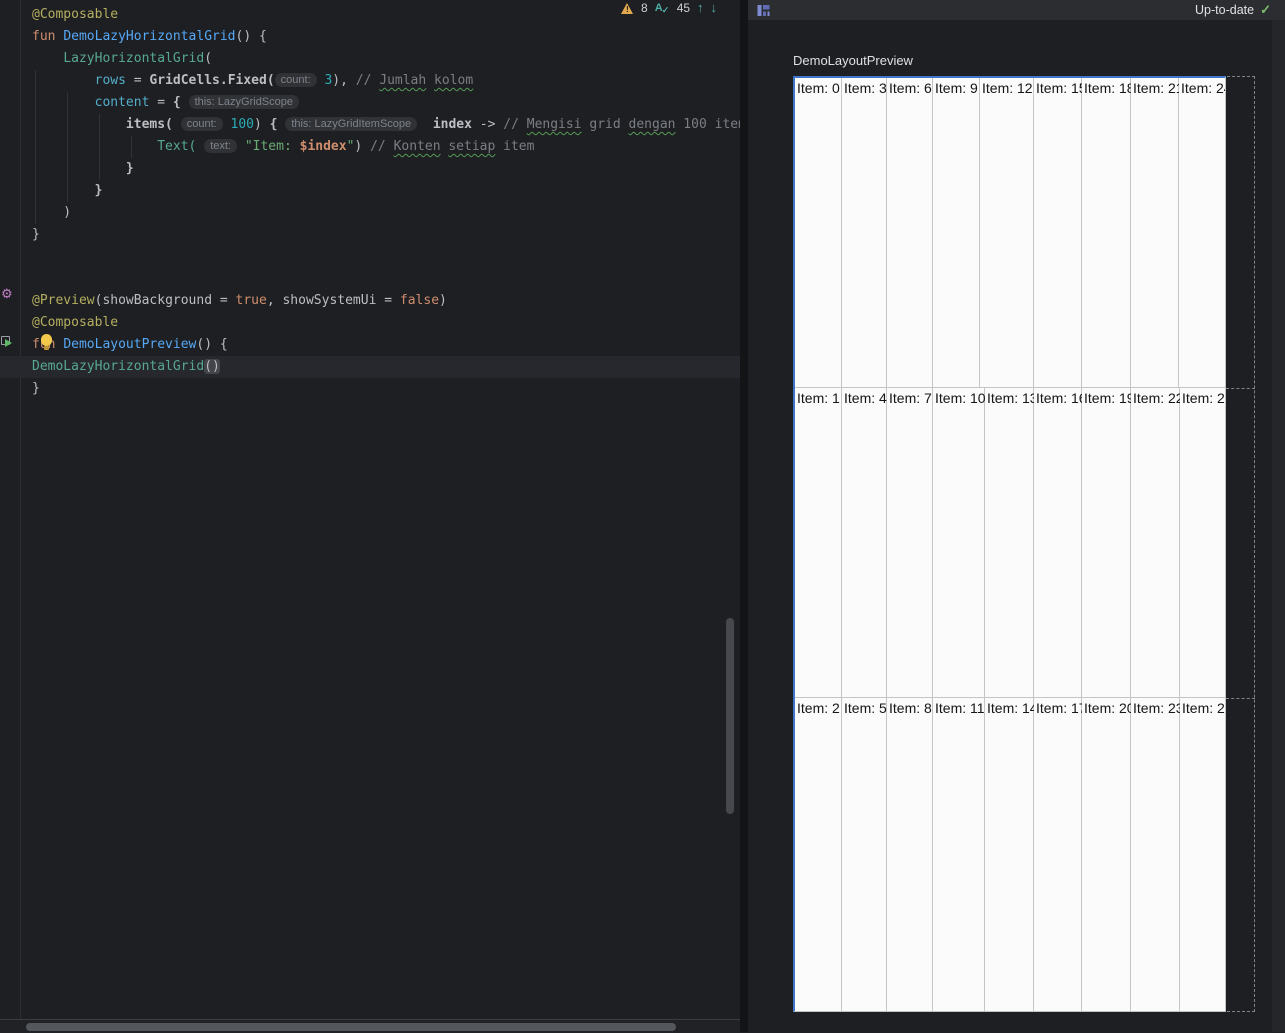 The image size is (1285, 1033). I want to click on arrow-down-icon: ↓, so click(714, 8).